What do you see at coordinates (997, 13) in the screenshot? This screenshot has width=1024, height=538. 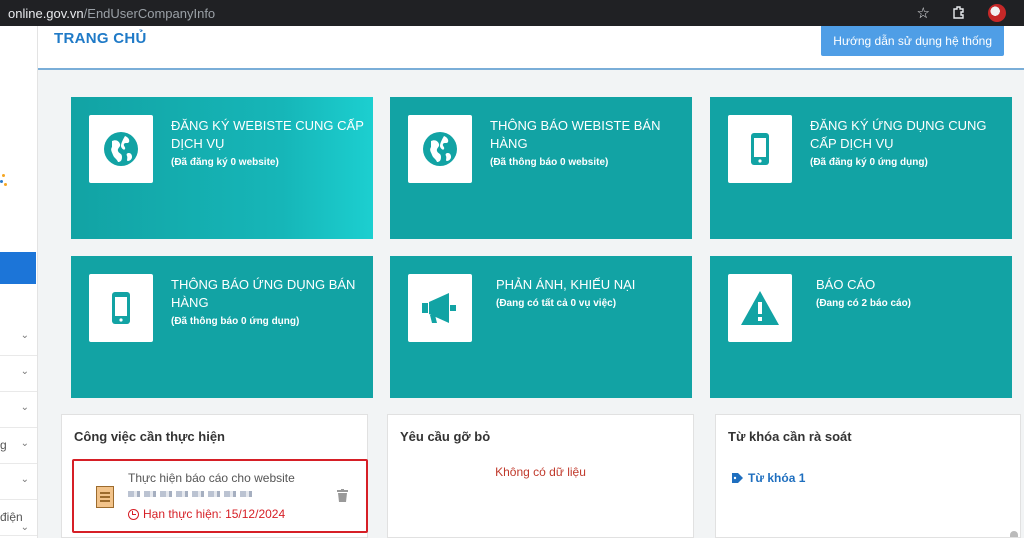 I see `profile-avatar` at bounding box center [997, 13].